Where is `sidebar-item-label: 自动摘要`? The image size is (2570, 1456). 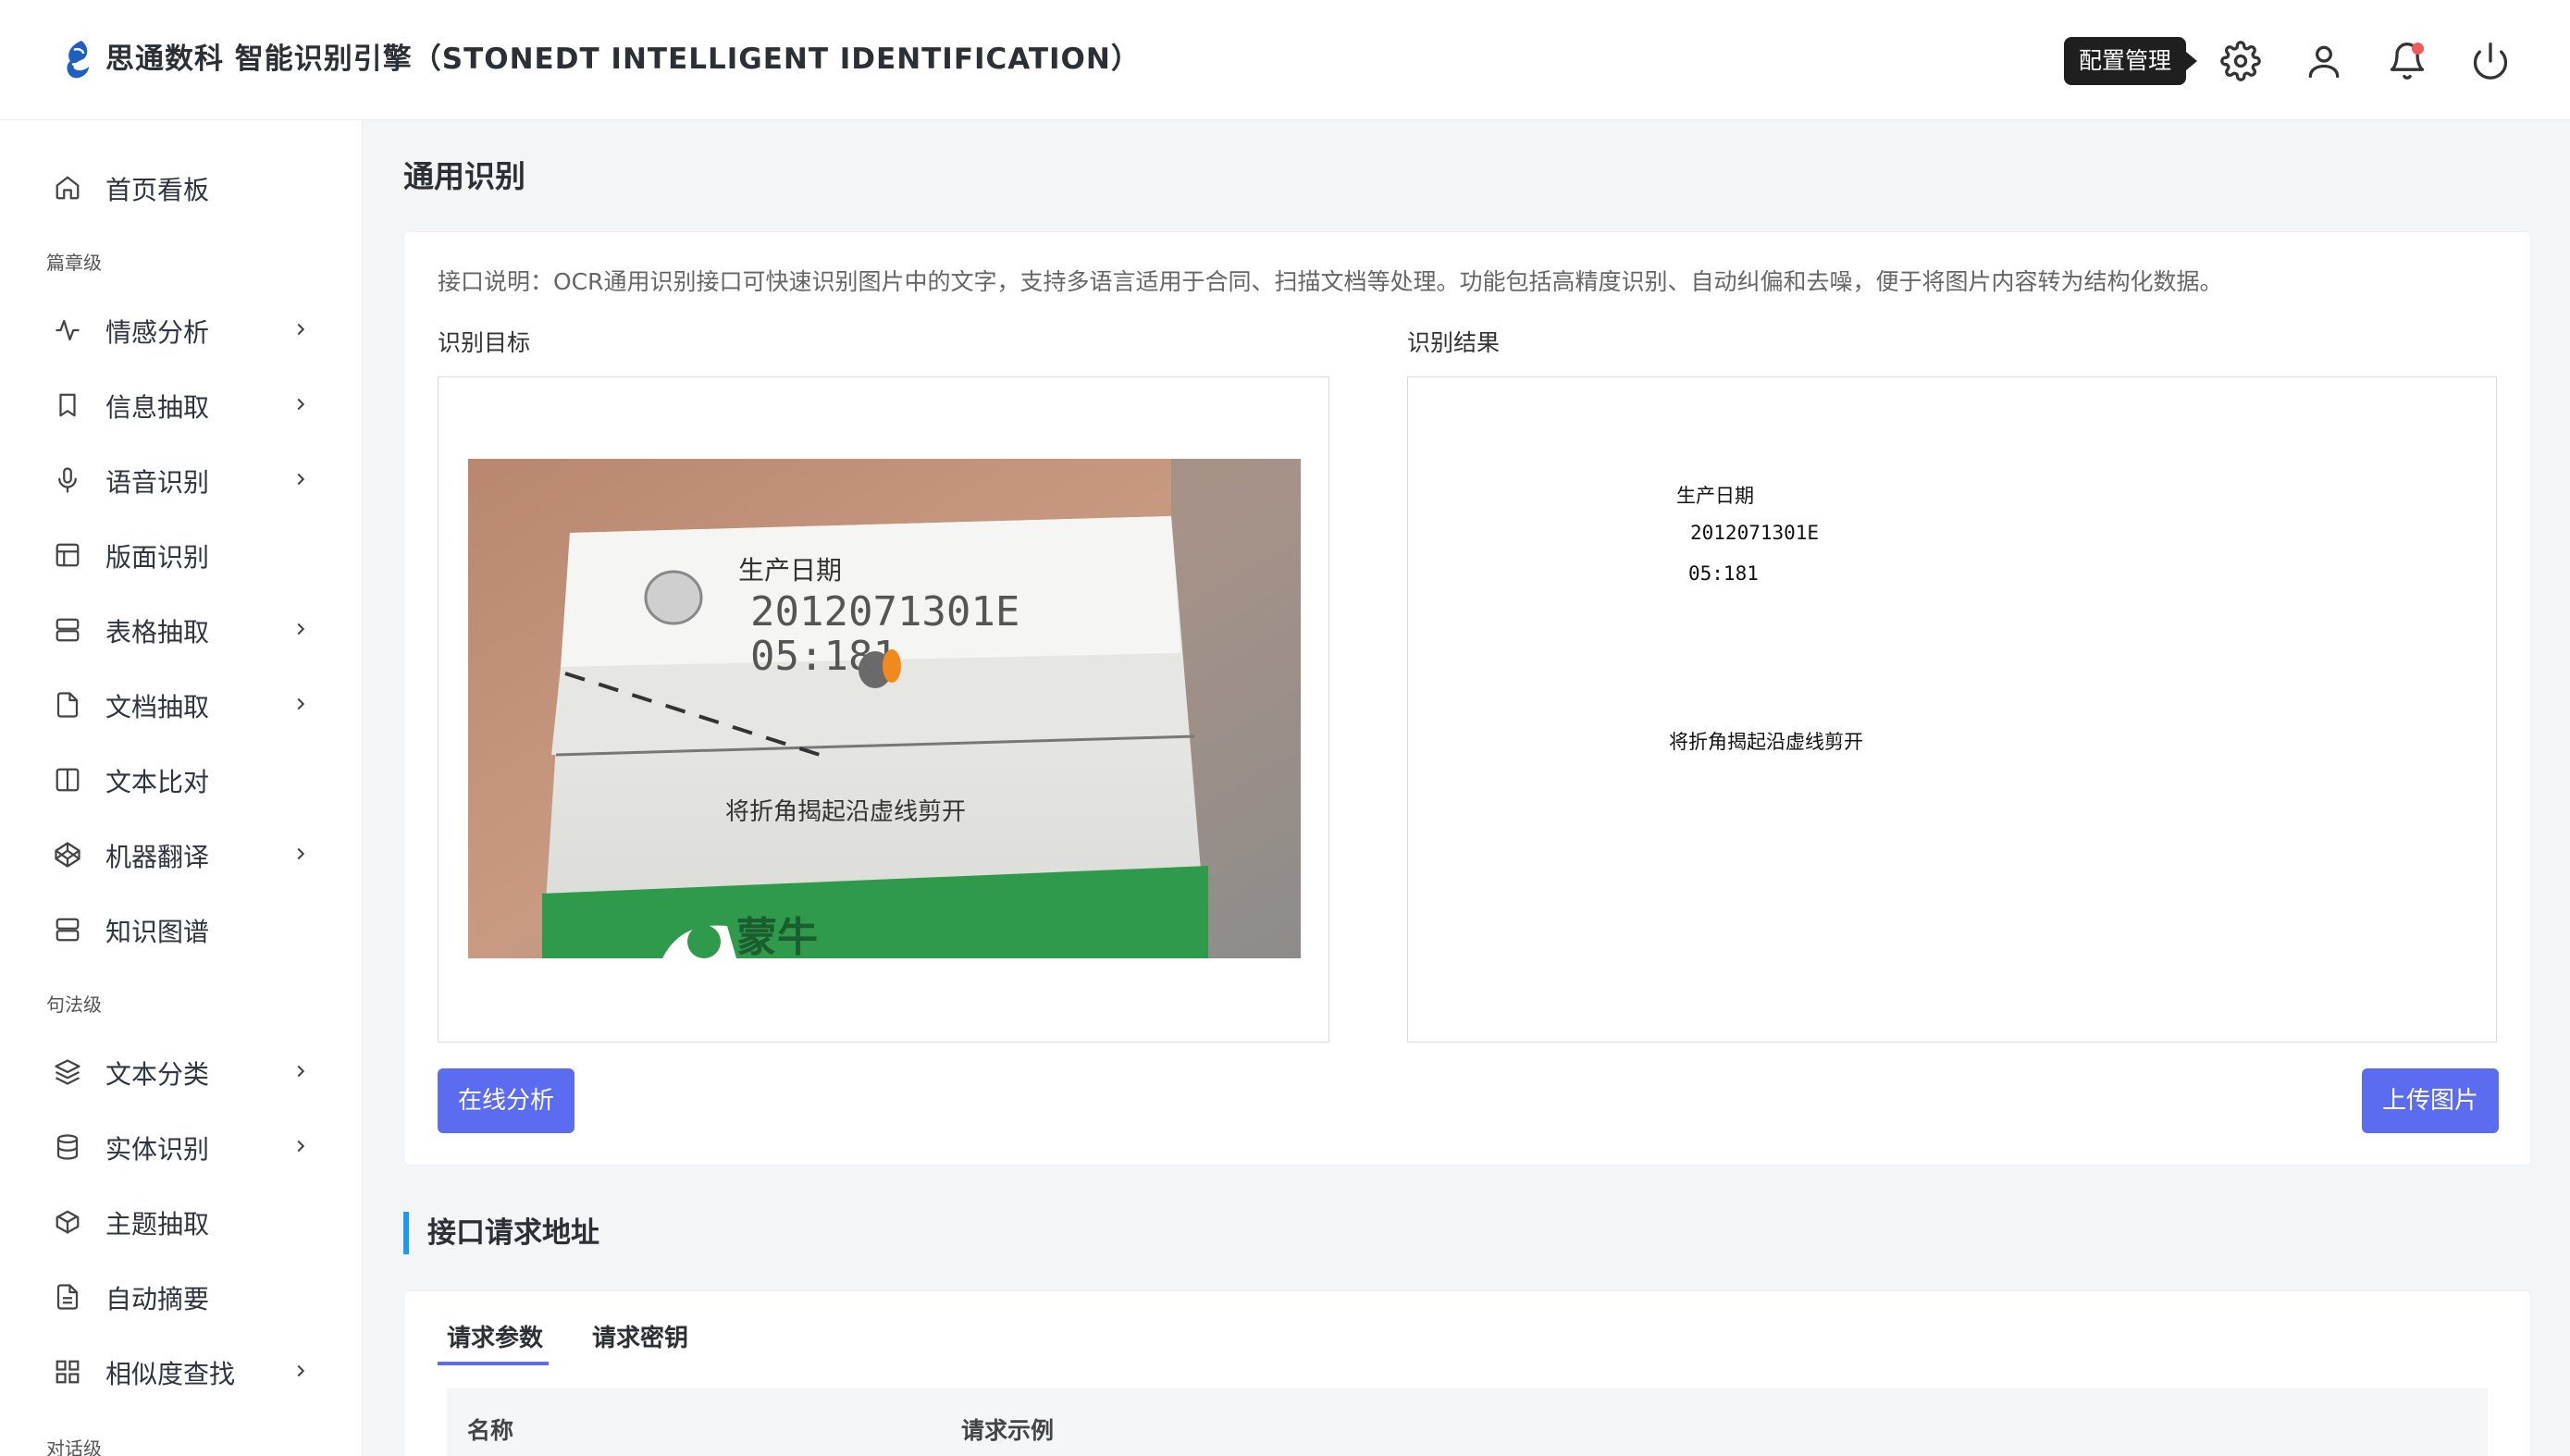 sidebar-item-label: 自动摘要 is located at coordinates (157, 1299).